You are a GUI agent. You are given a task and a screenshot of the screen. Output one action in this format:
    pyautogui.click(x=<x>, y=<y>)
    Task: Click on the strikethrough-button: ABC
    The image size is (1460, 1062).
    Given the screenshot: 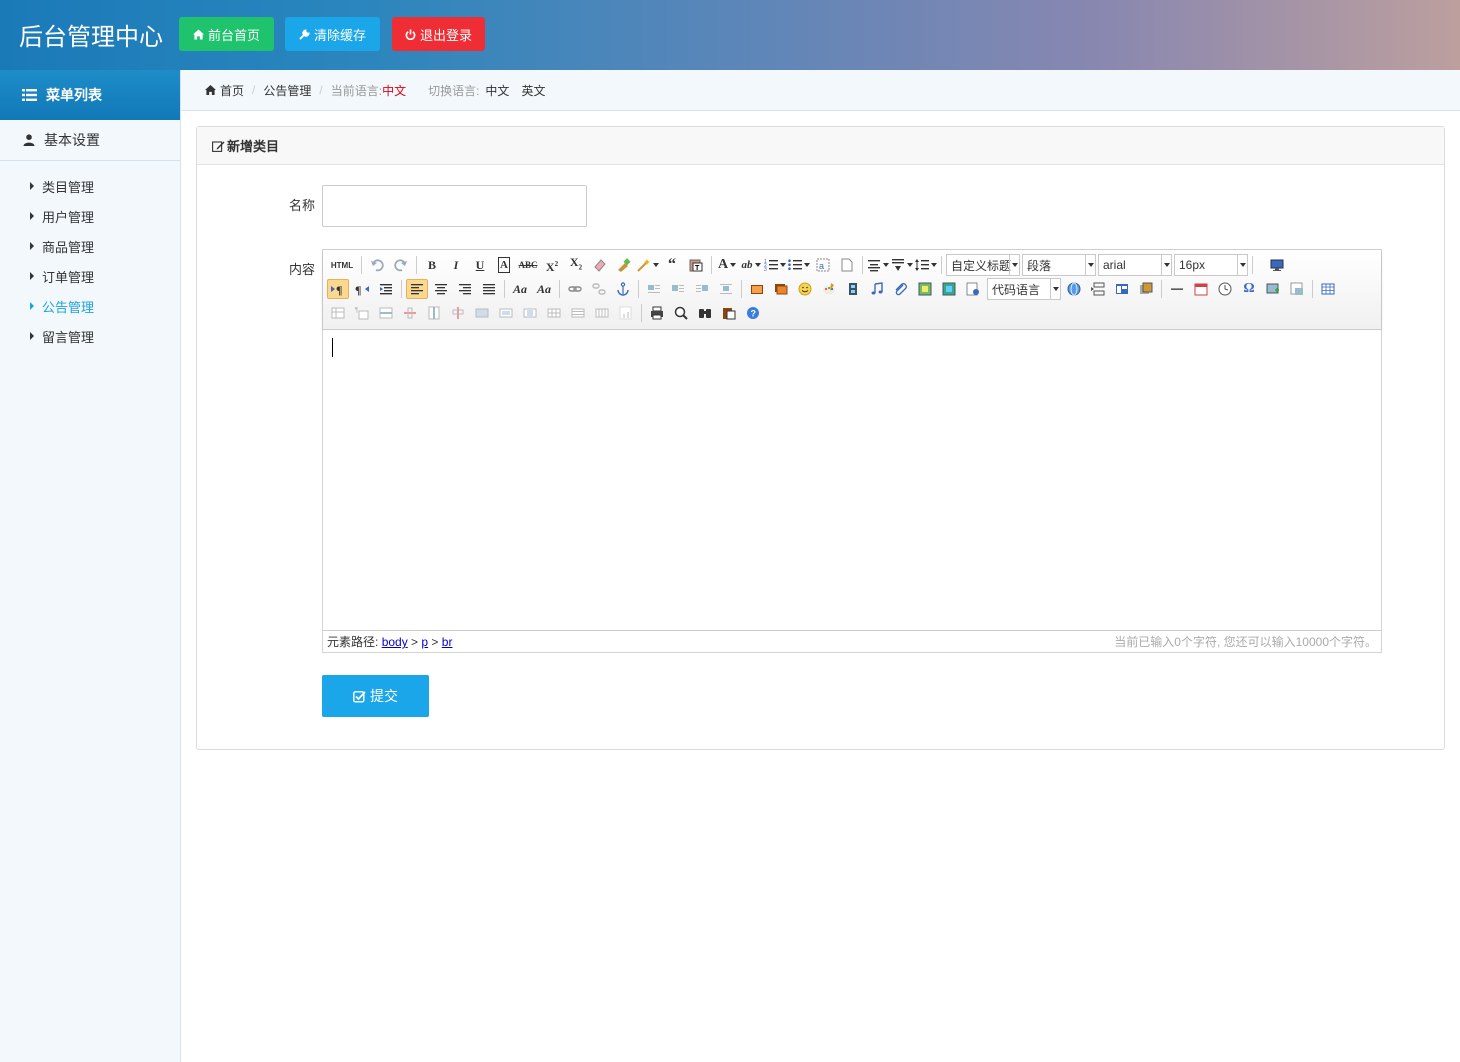 What is the action you would take?
    pyautogui.click(x=528, y=265)
    